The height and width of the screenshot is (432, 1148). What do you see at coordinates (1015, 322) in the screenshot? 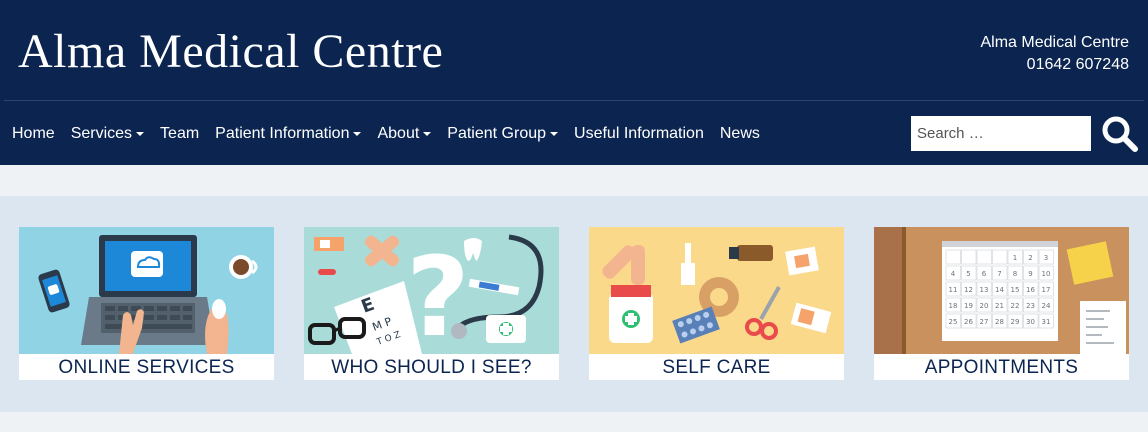
I see `calendar-day: 29` at bounding box center [1015, 322].